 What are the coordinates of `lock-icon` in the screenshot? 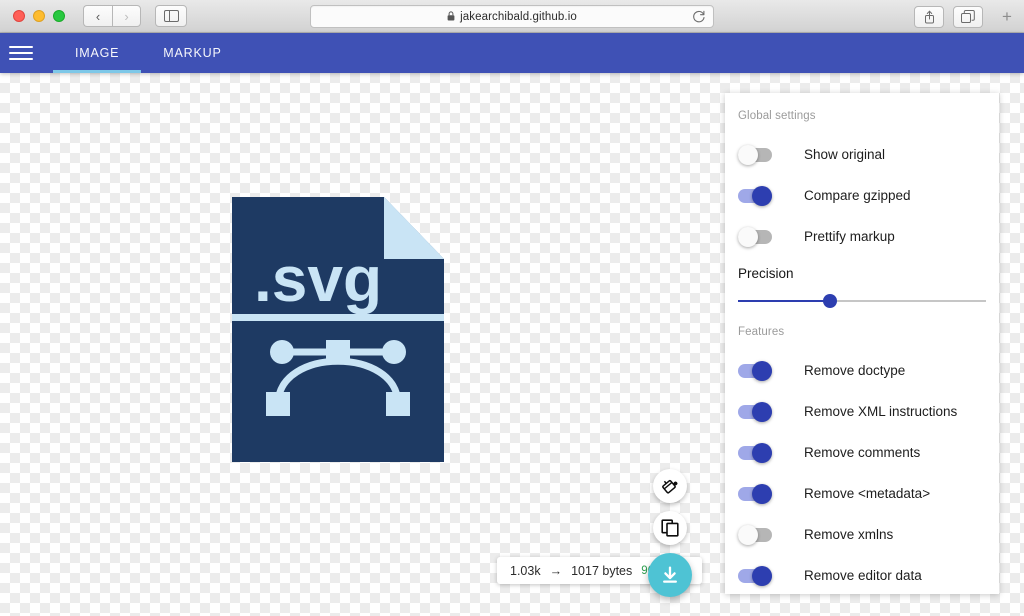 It's located at (451, 15).